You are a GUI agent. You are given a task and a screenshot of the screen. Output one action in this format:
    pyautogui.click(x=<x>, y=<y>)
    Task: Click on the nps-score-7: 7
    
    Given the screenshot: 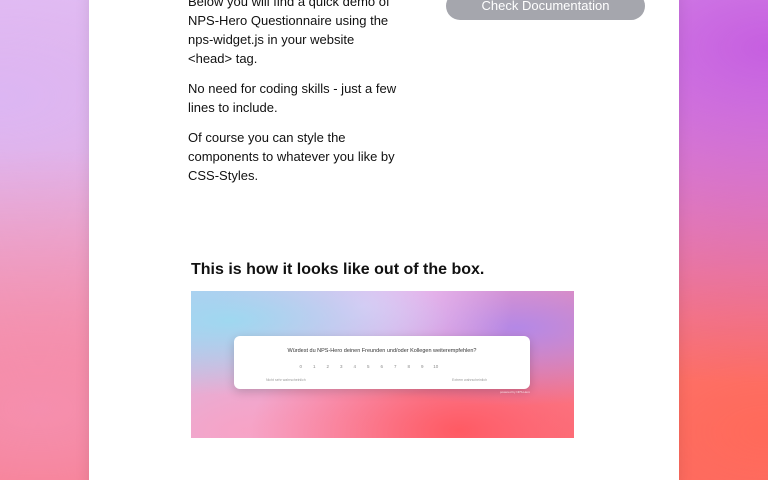 What is the action you would take?
    pyautogui.click(x=395, y=366)
    